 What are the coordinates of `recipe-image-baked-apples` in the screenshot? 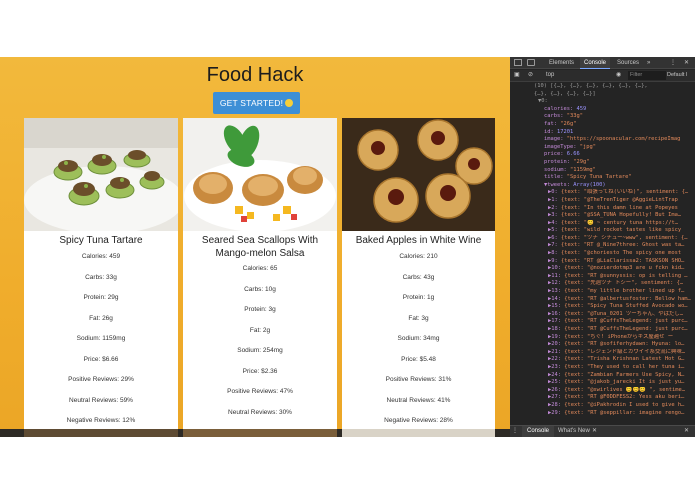 It's located at (418, 174).